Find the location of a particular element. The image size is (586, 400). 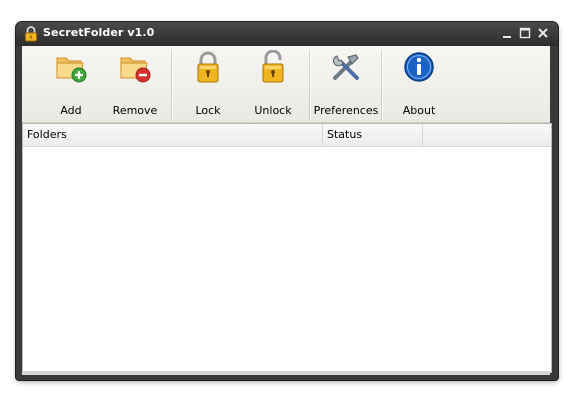

add-button: Add is located at coordinates (71, 84).